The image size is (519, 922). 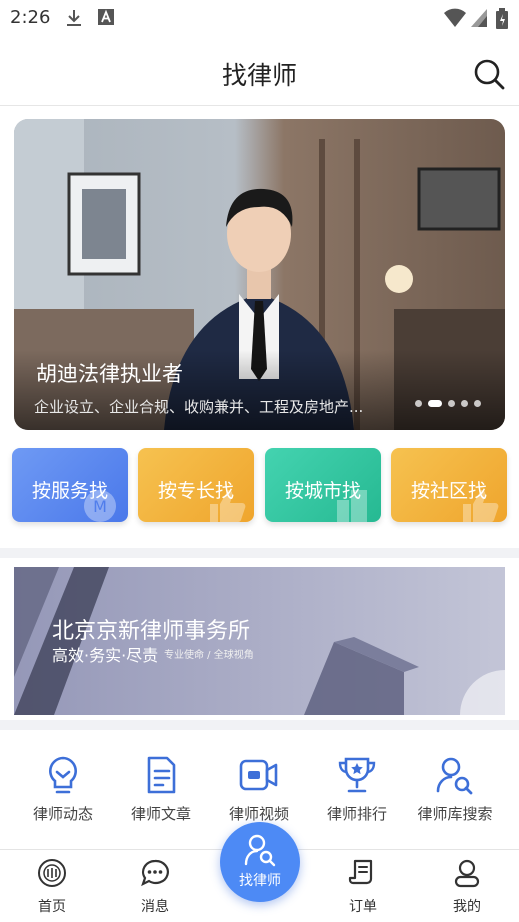 I want to click on find-by-community-label: 按社区找, so click(x=448, y=491).